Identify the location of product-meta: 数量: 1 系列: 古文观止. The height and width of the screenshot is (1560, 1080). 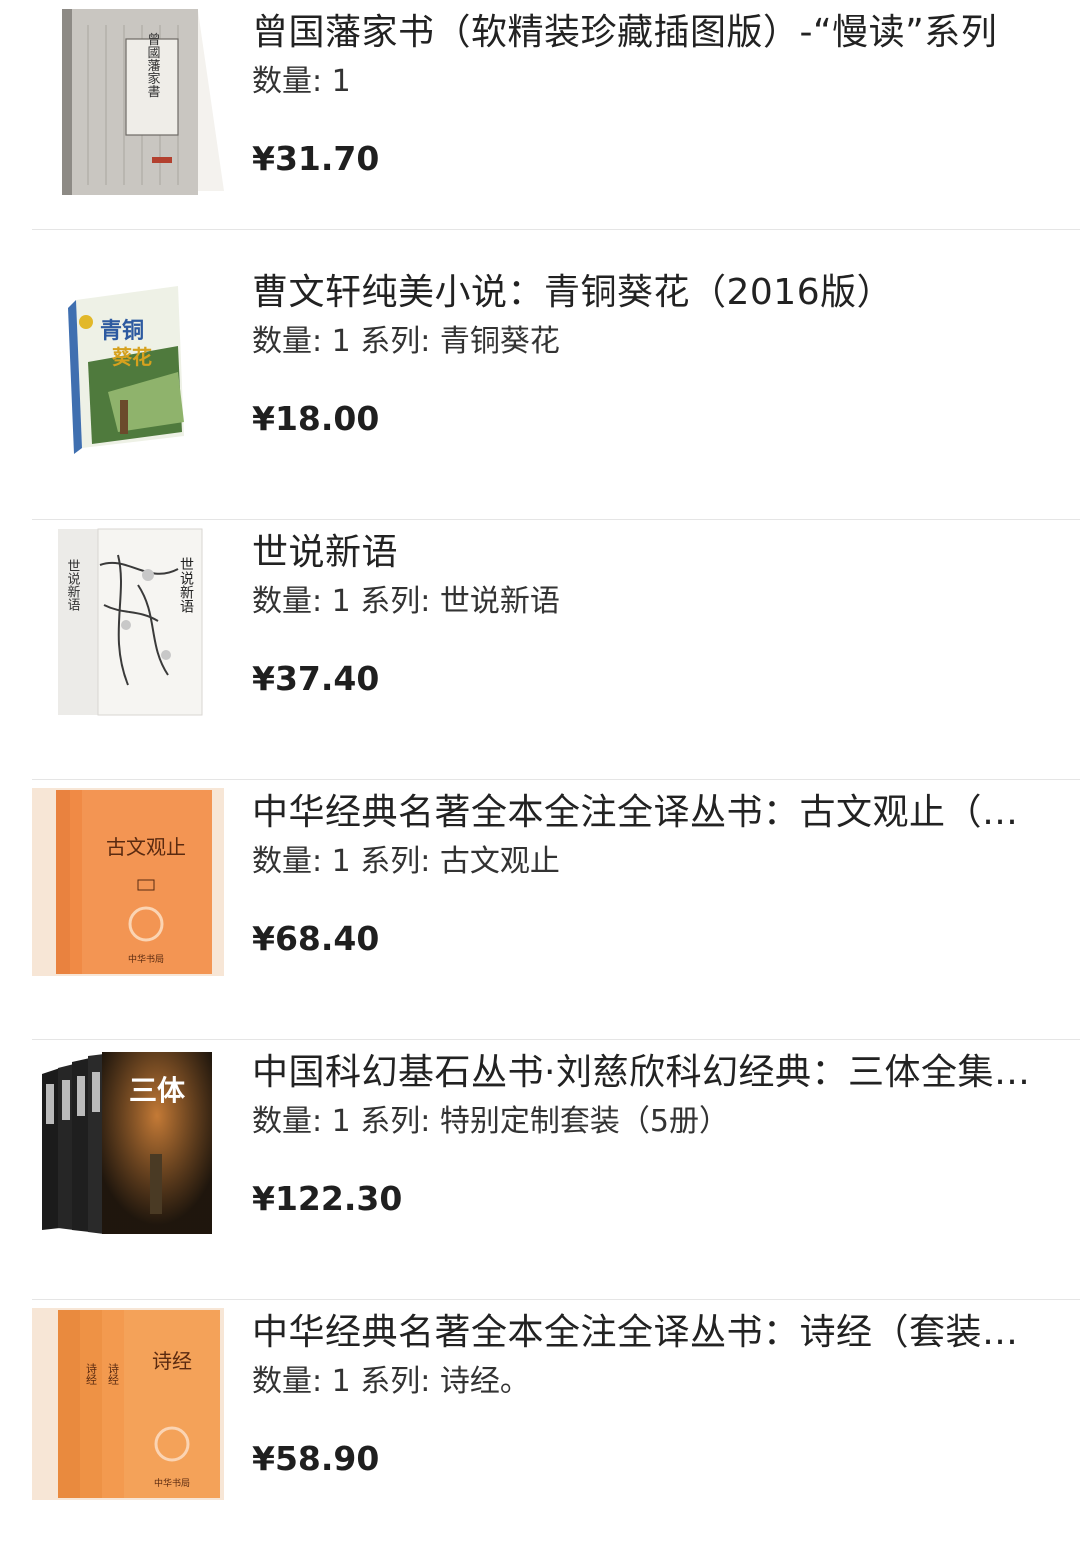
(646, 862).